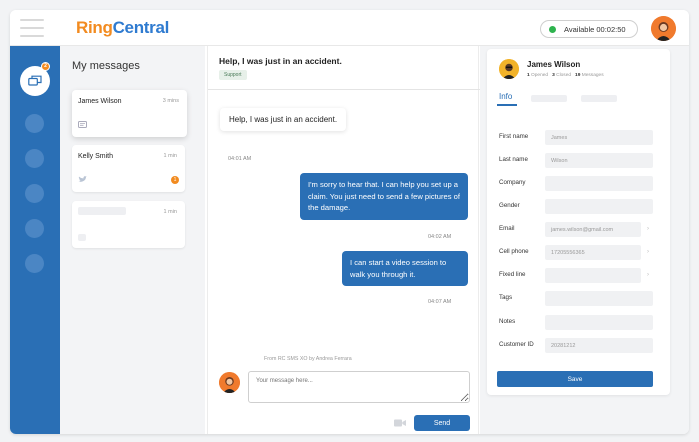 This screenshot has height=442, width=699. I want to click on contact-stats: 1 Opened 3 Closed 19 Messages, so click(565, 75).